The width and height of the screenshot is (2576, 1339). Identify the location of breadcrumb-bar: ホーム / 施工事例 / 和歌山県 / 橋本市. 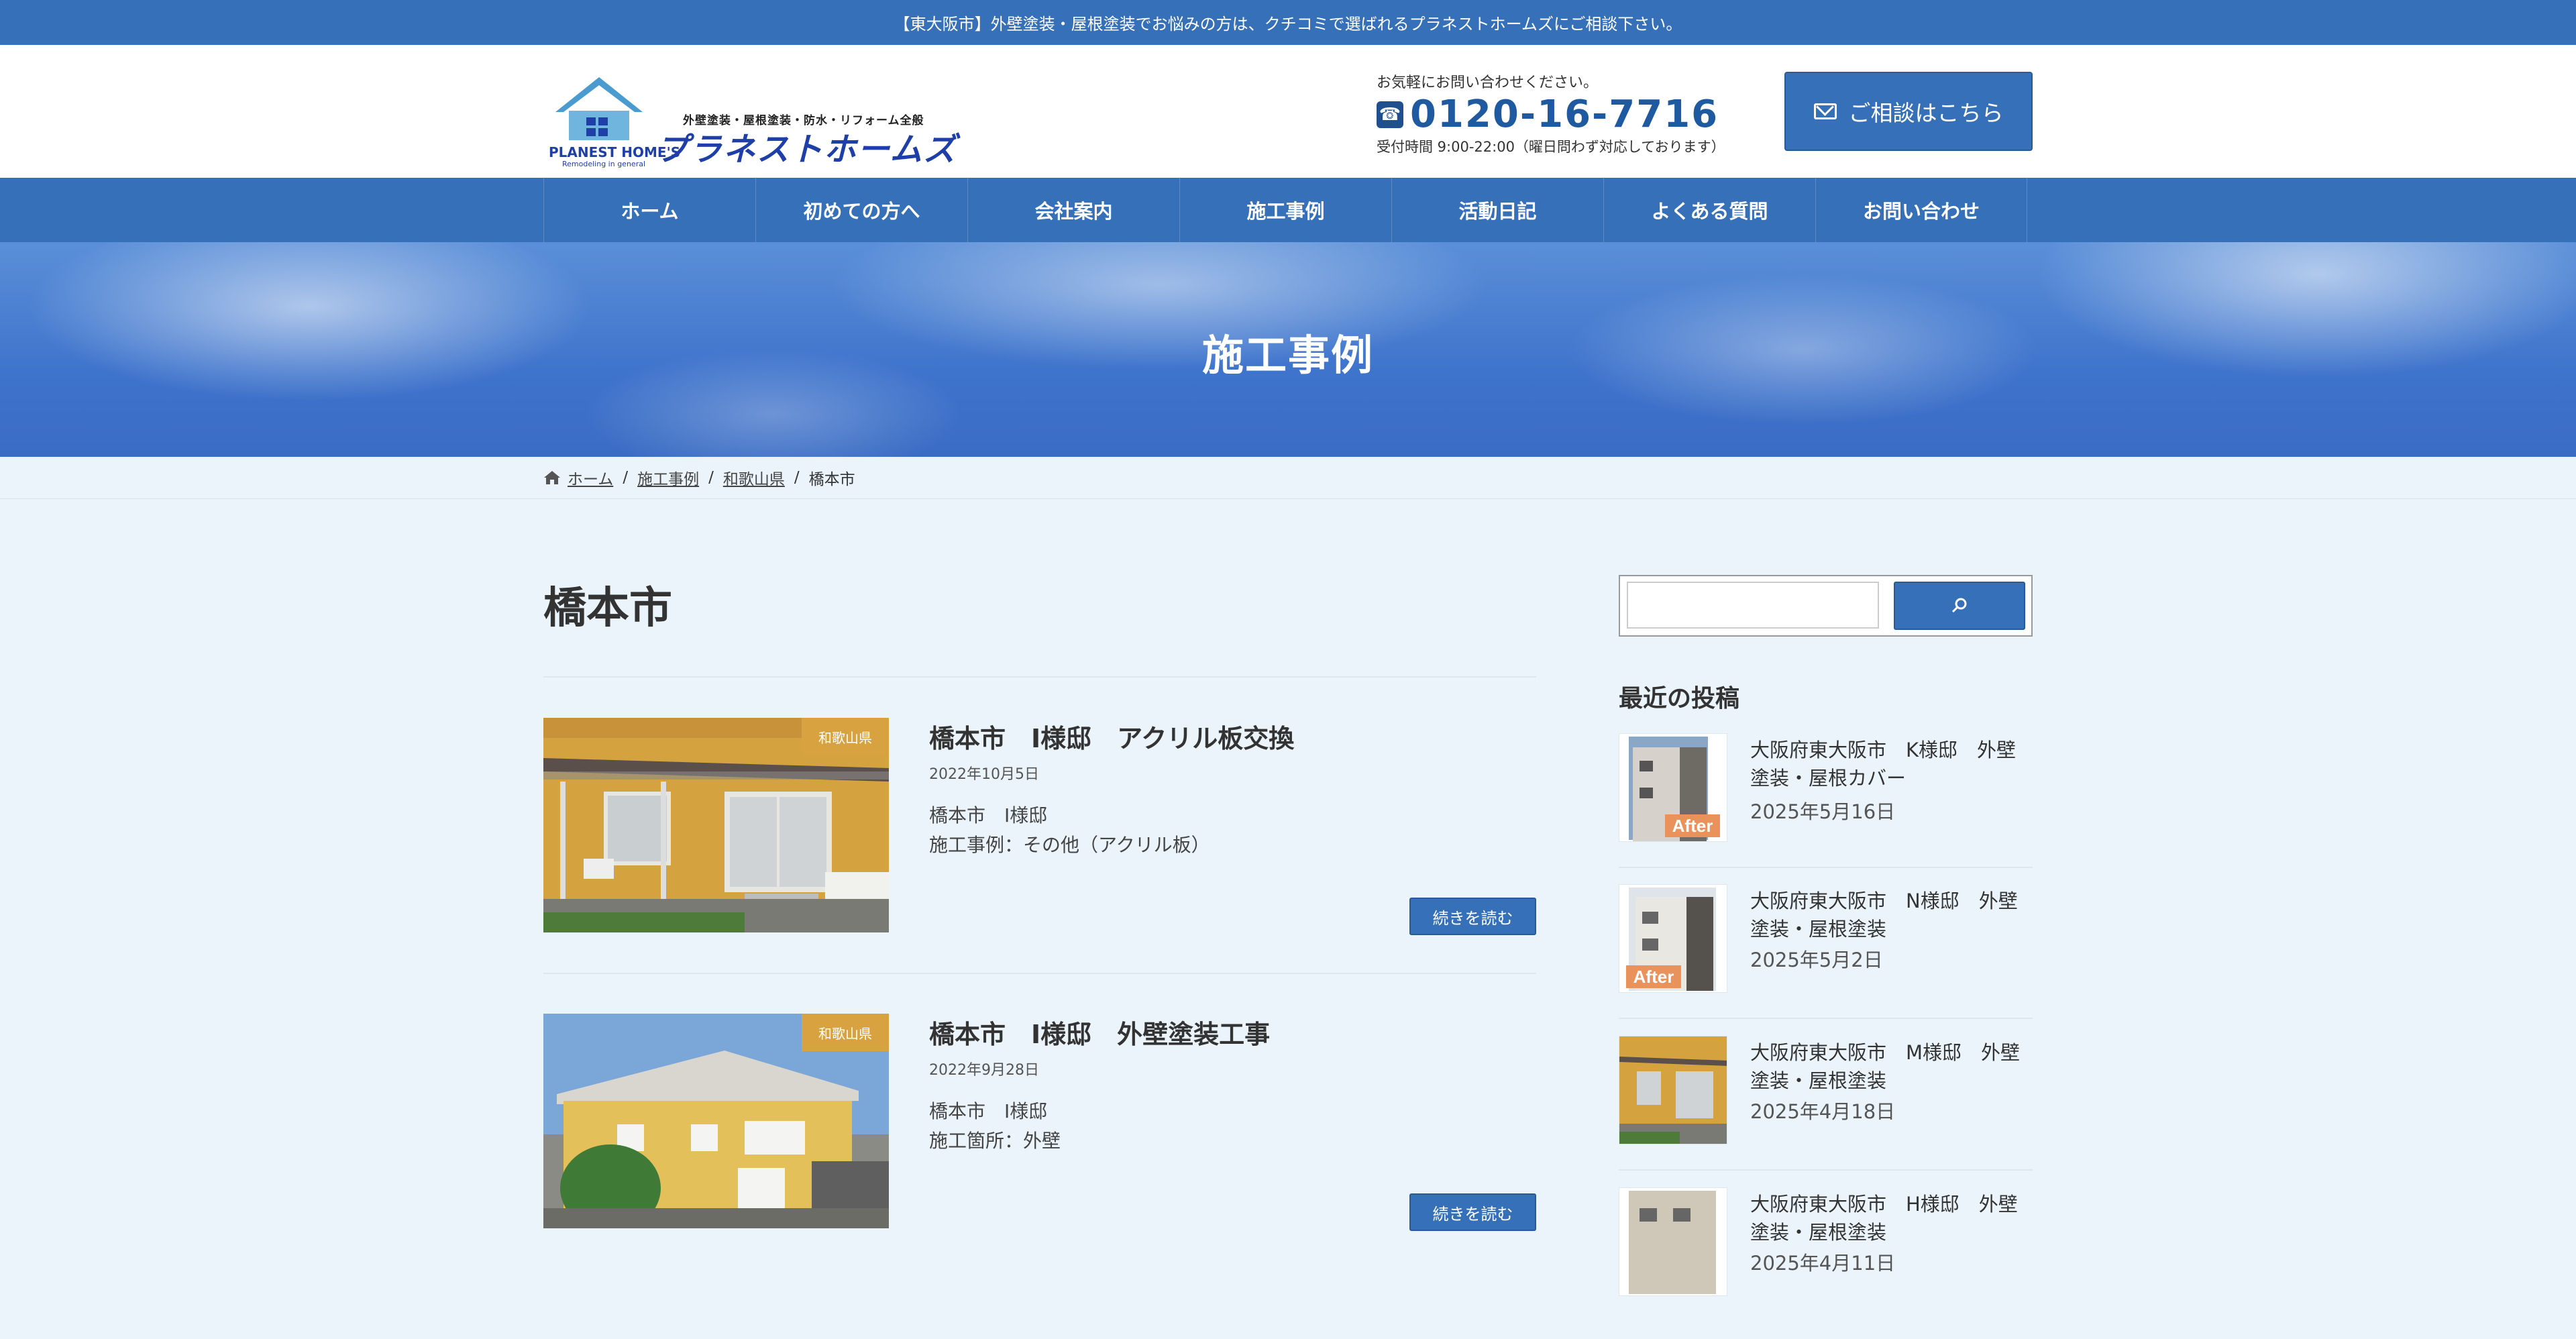
(1288, 478).